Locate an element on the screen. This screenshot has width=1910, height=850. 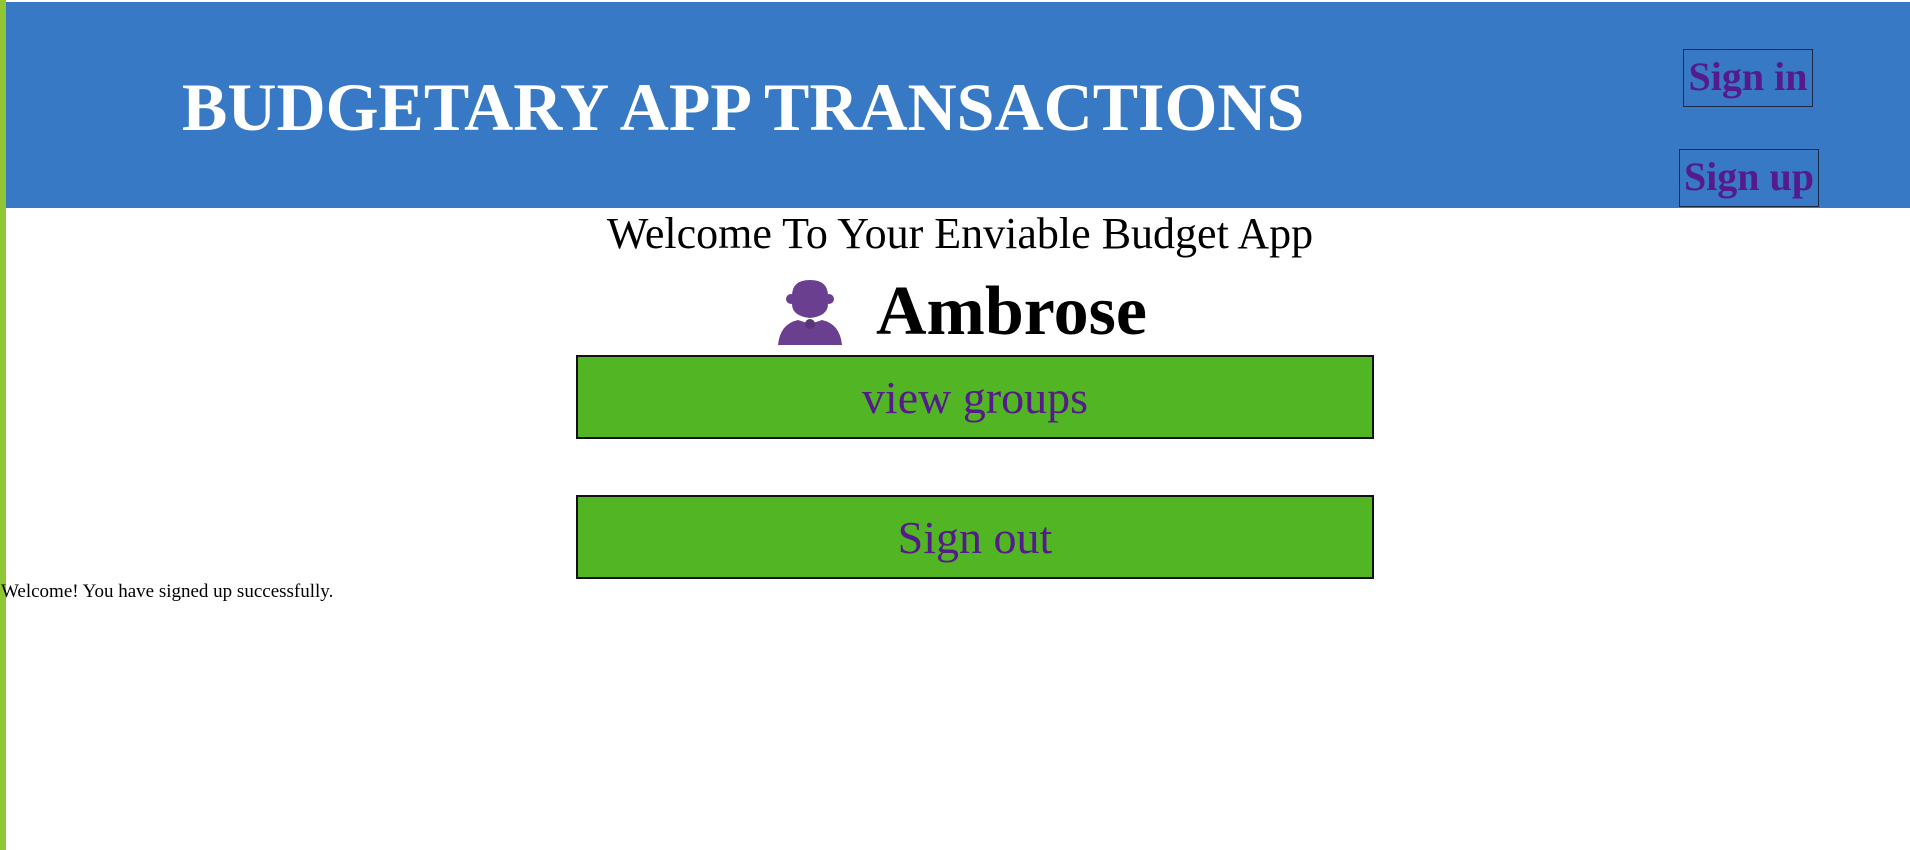
sign-out-button: Sign out is located at coordinates (975, 537).